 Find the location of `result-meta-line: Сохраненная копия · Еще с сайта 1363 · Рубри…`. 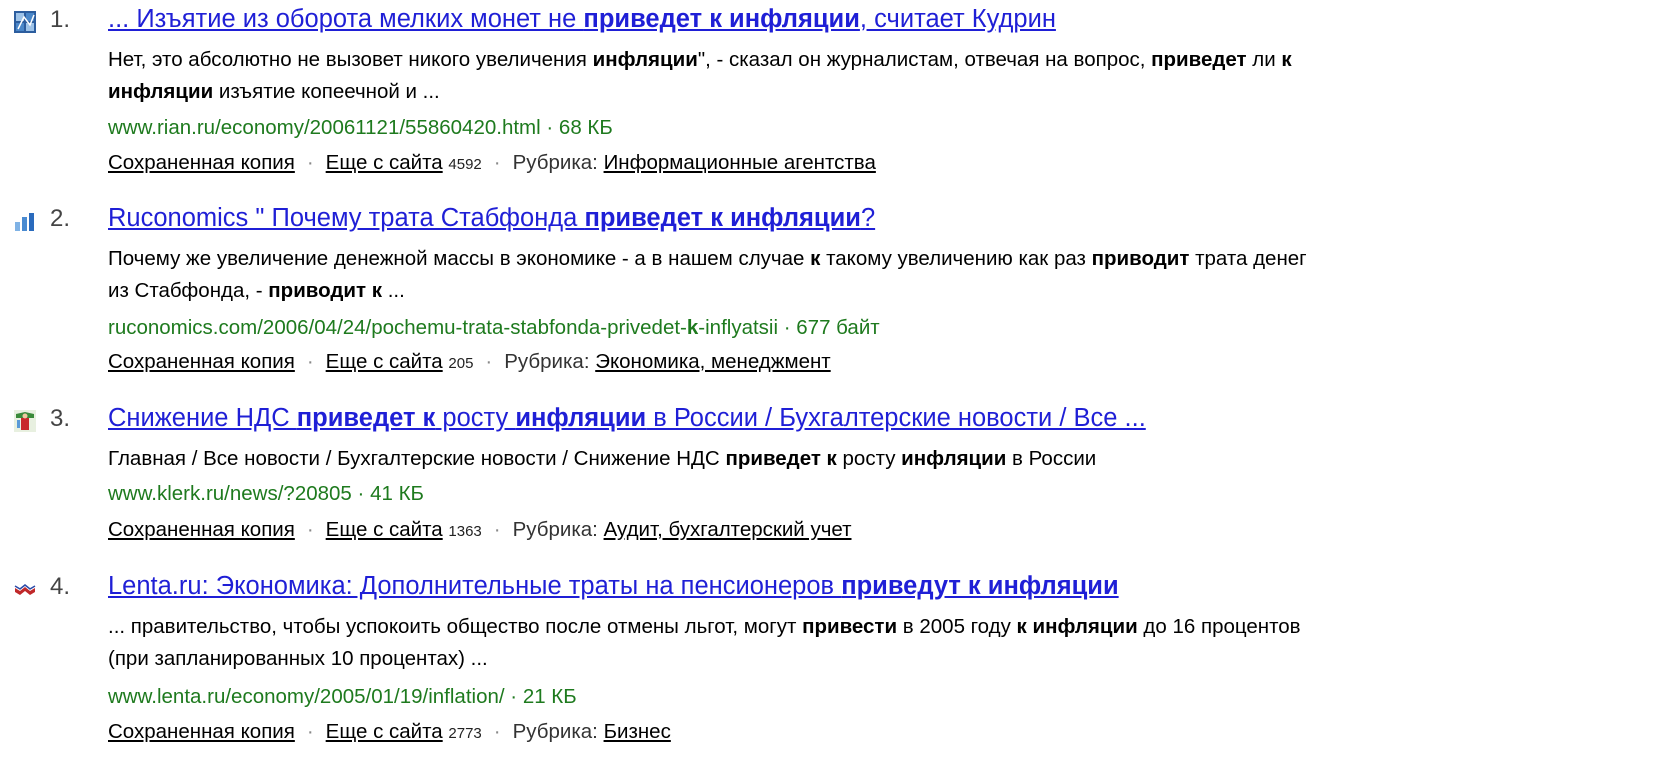

result-meta-line: Сохраненная копия · Еще с сайта 1363 · Рубри… is located at coordinates (480, 531).